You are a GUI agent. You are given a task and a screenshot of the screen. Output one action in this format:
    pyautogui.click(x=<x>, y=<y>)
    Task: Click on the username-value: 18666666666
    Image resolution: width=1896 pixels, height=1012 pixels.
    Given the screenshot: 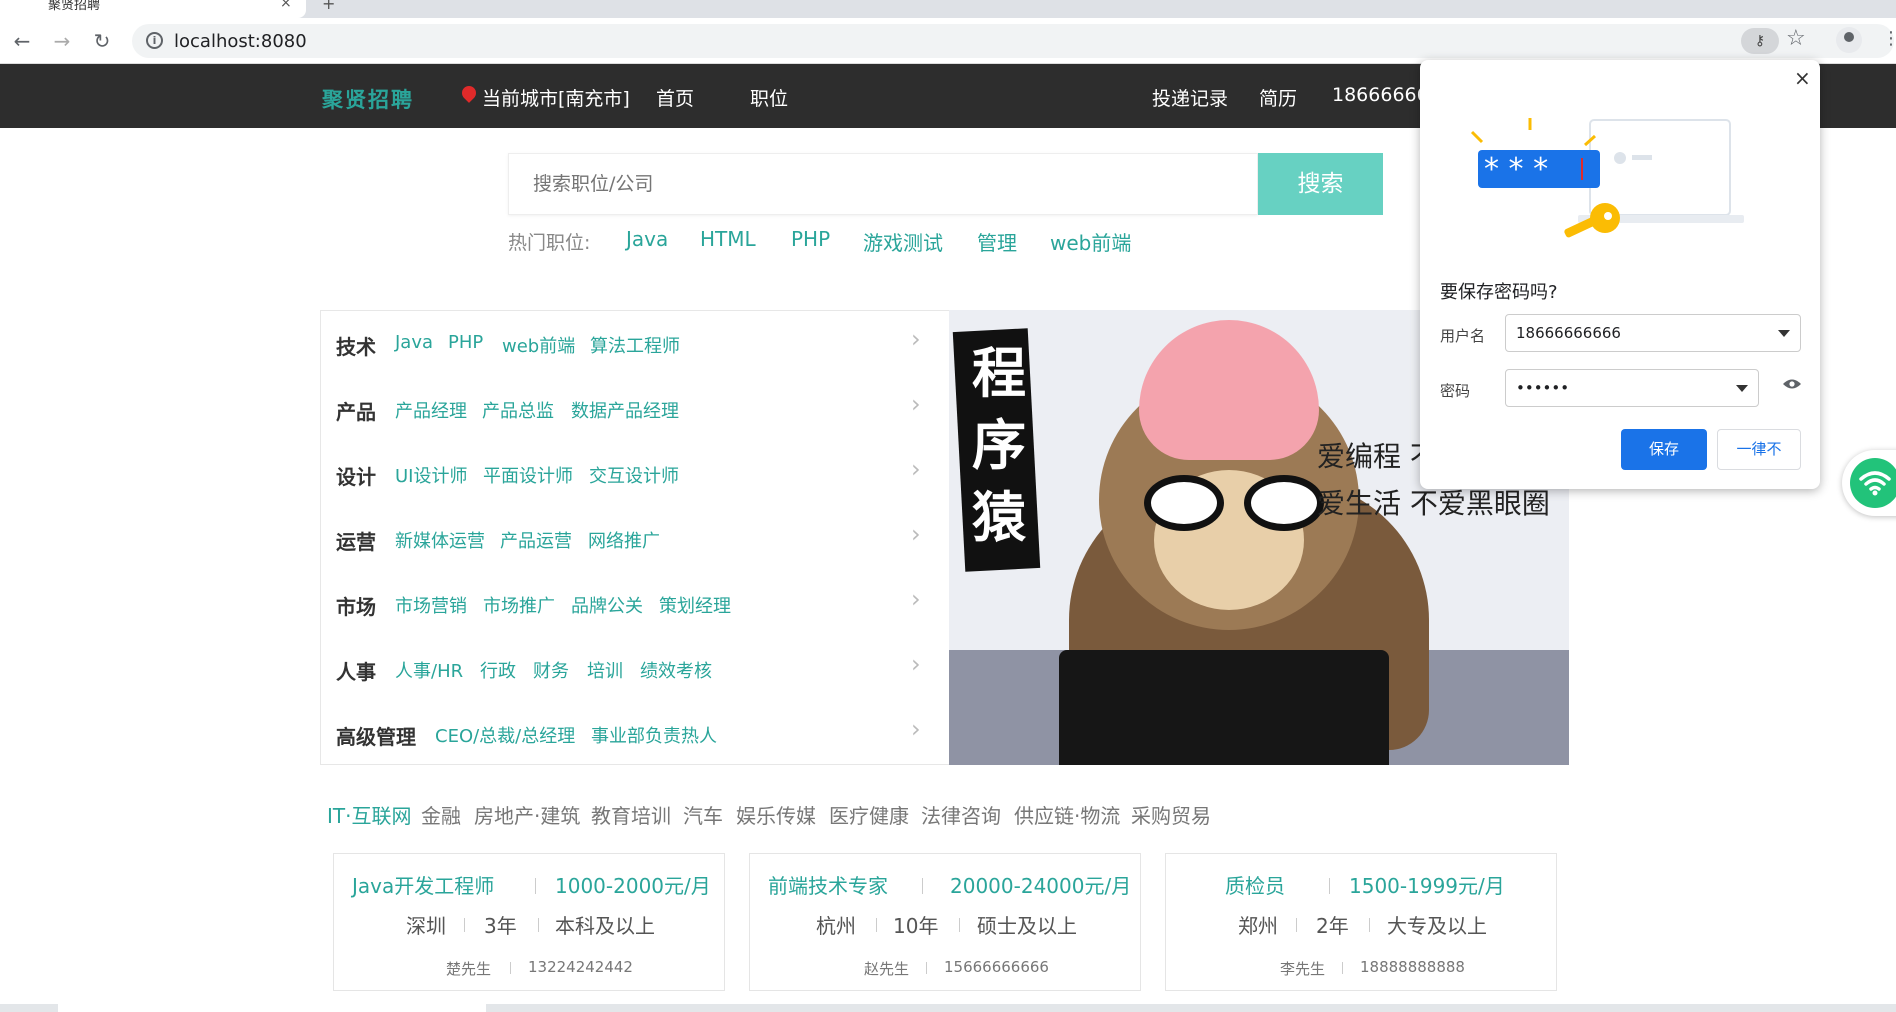 What is the action you would take?
    pyautogui.click(x=1568, y=333)
    